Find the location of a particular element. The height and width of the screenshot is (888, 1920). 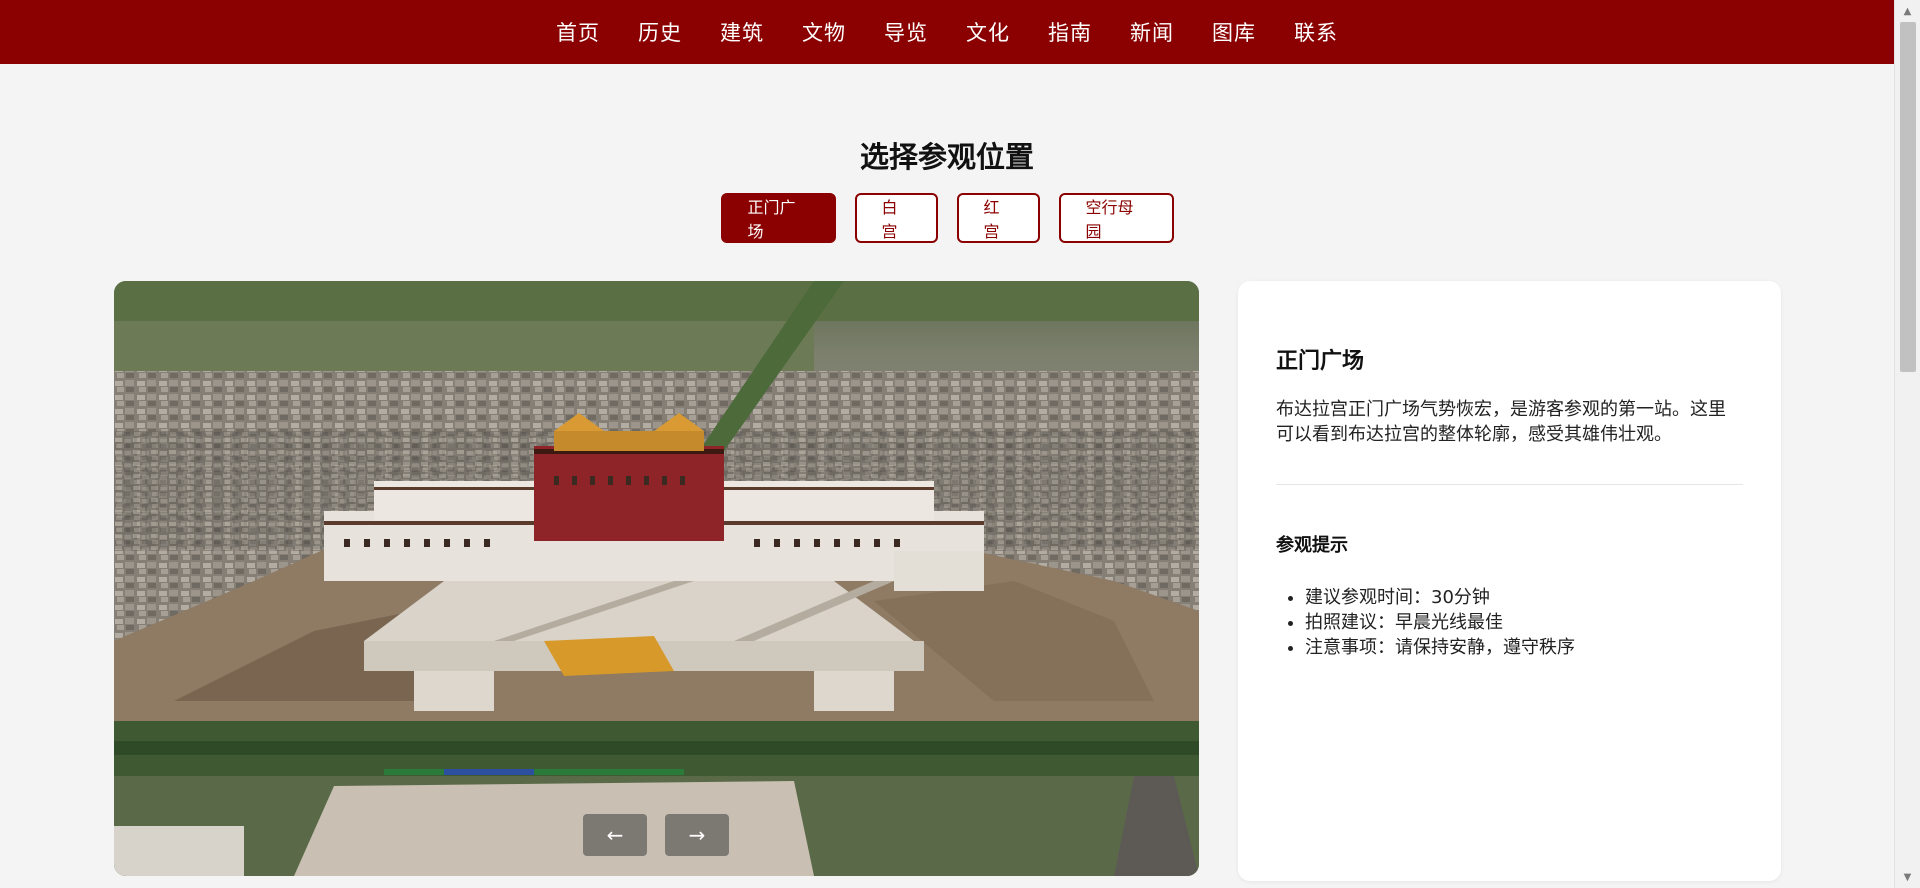

tips-title: 参观提示 is located at coordinates (1312, 545).